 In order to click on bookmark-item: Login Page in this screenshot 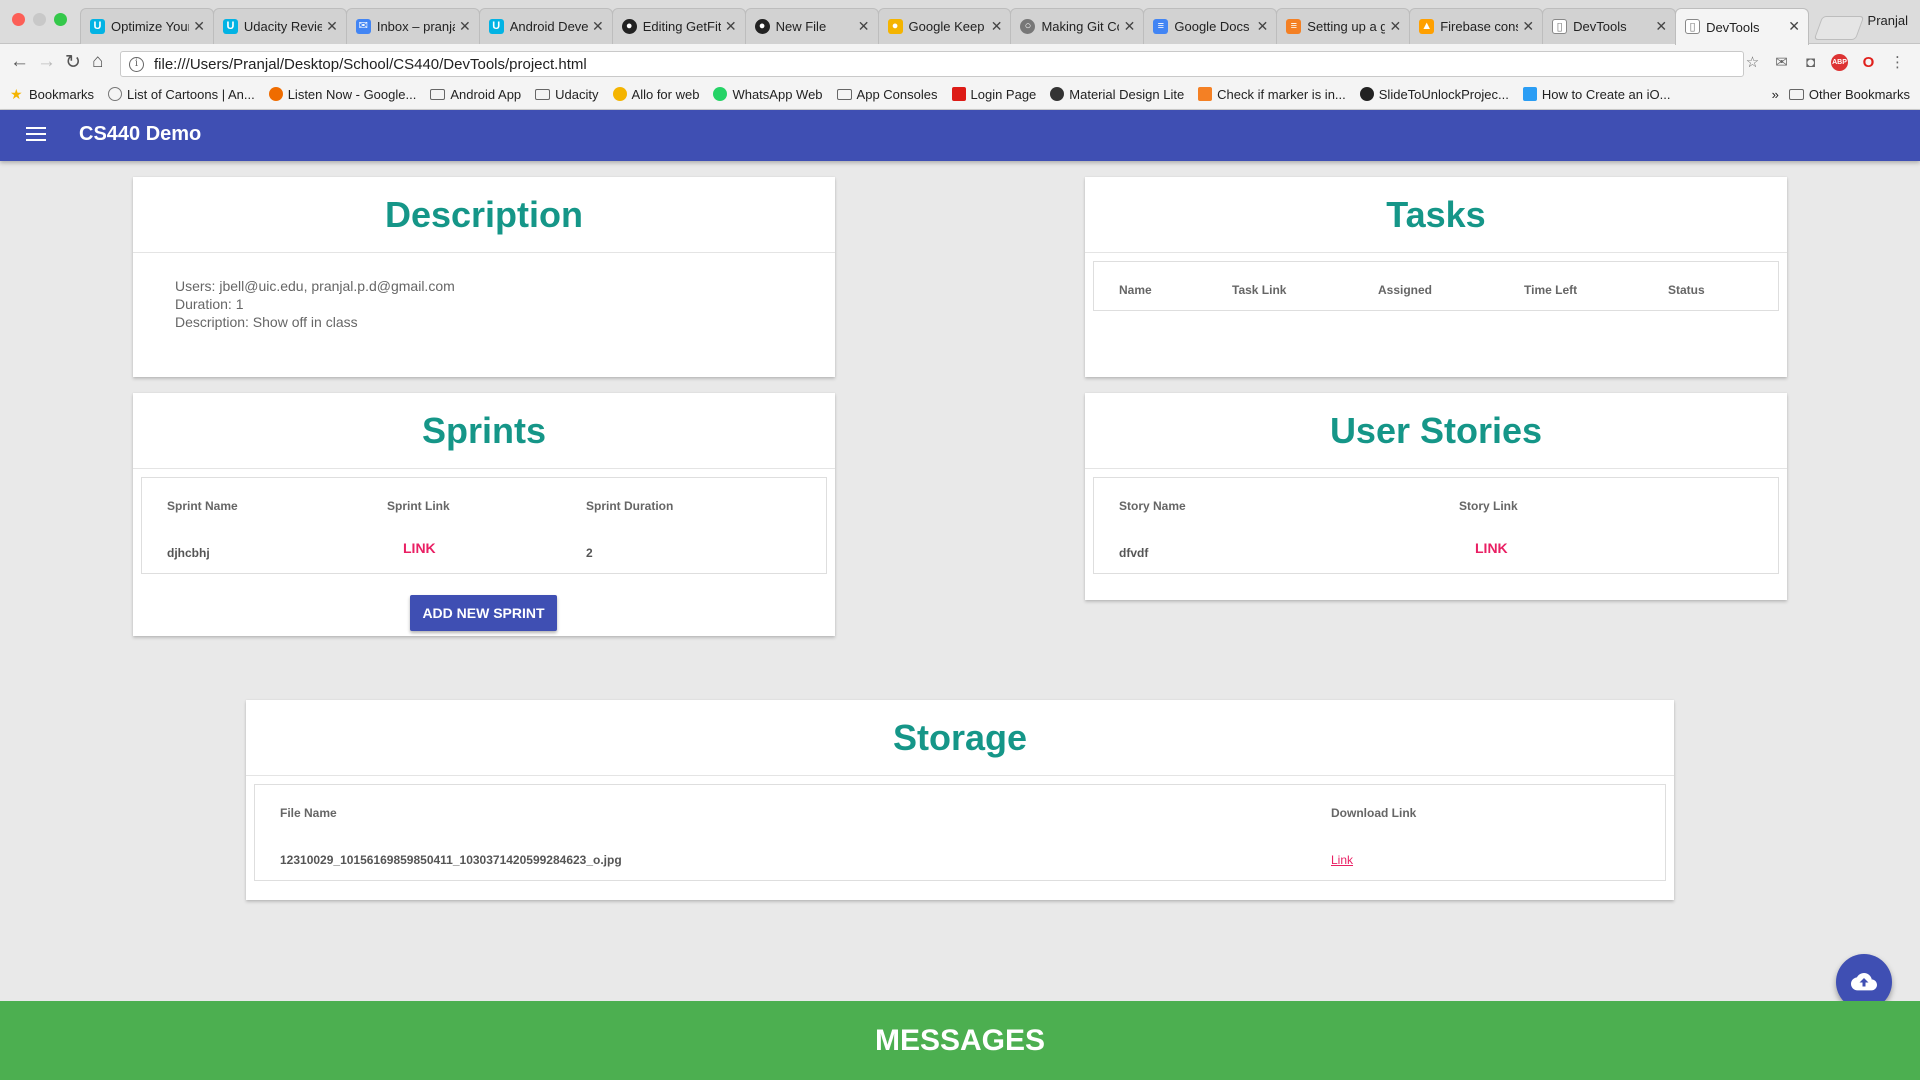, I will do `click(993, 94)`.